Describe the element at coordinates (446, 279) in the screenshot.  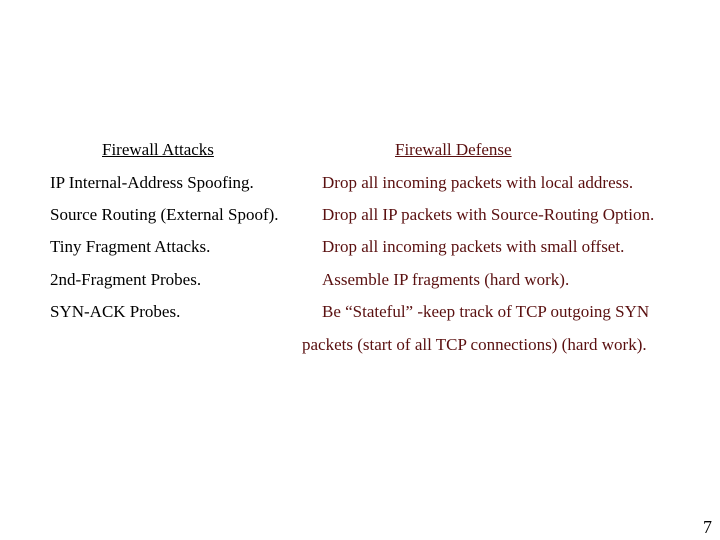
I see `defense-item: Assemble IP fragments (hard work).` at that location.